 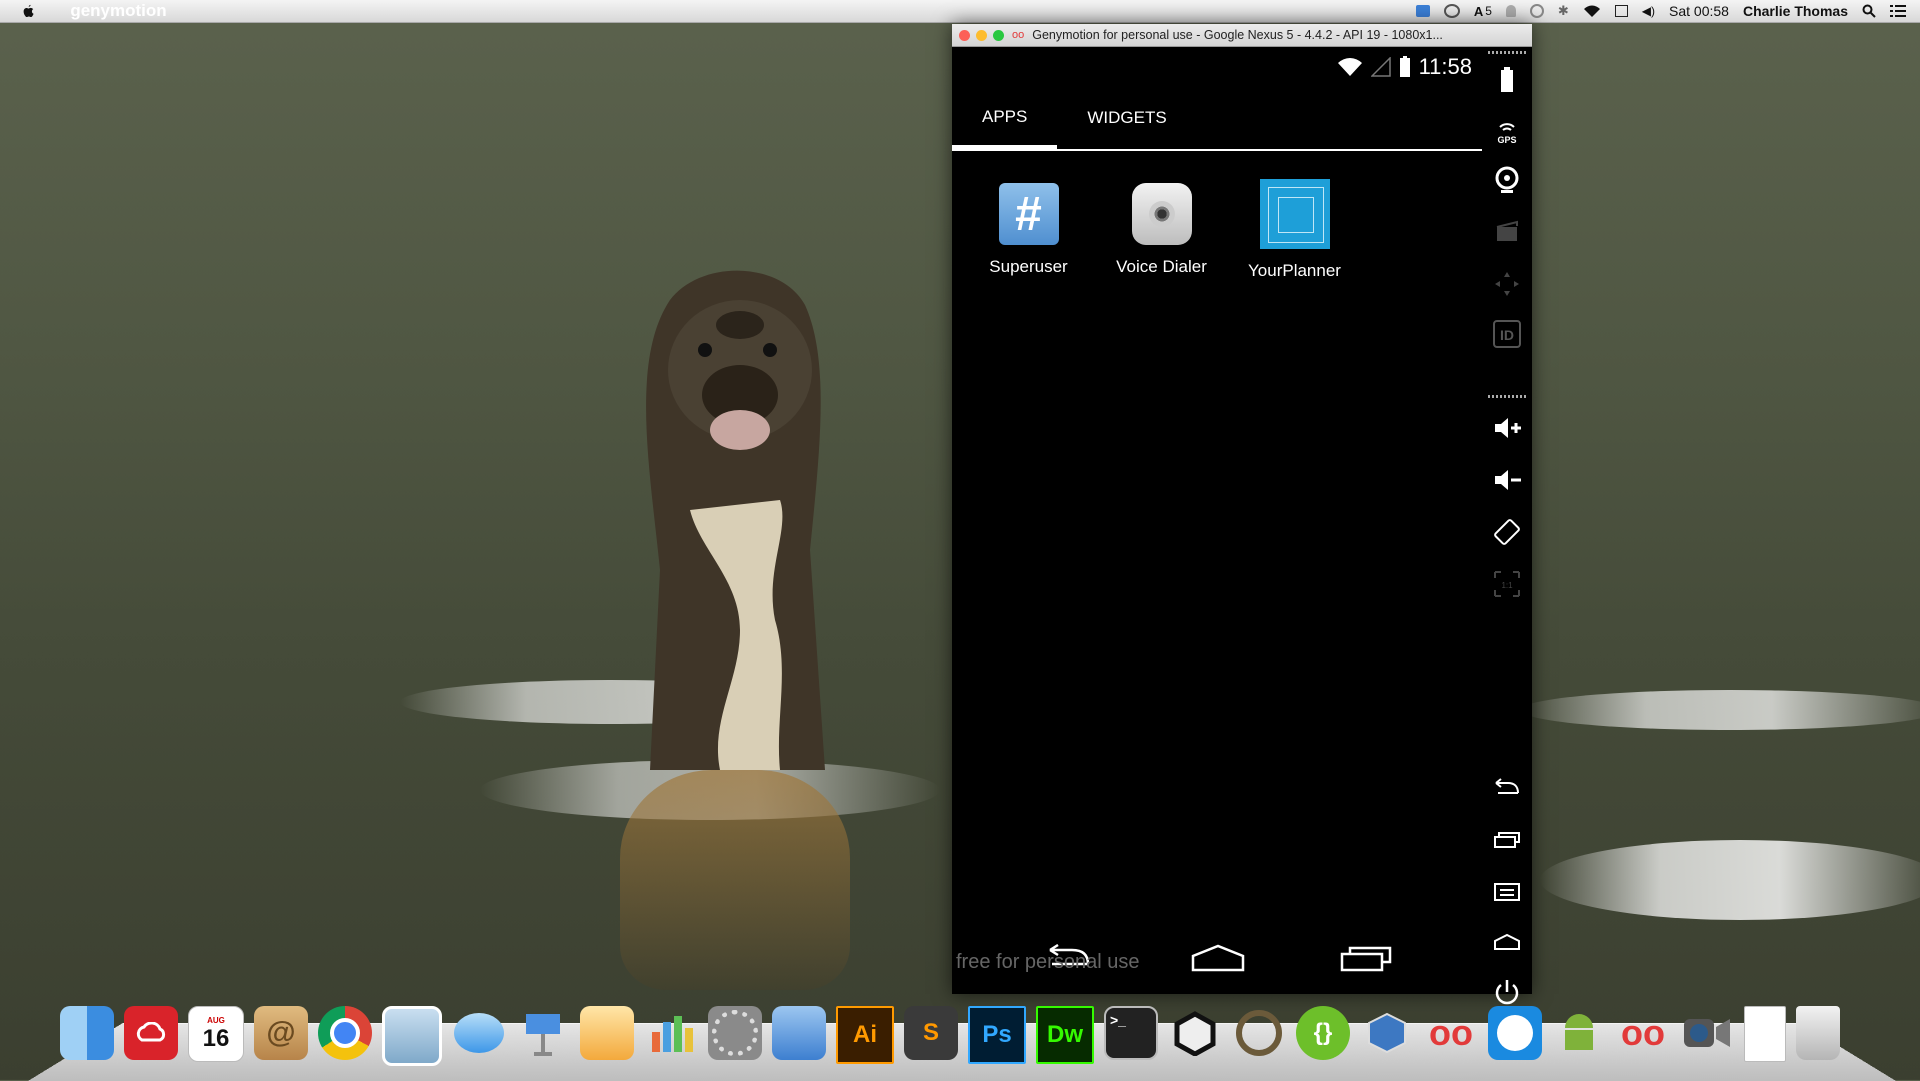 What do you see at coordinates (1506, 140) in the screenshot?
I see `svg-text: GPS` at bounding box center [1506, 140].